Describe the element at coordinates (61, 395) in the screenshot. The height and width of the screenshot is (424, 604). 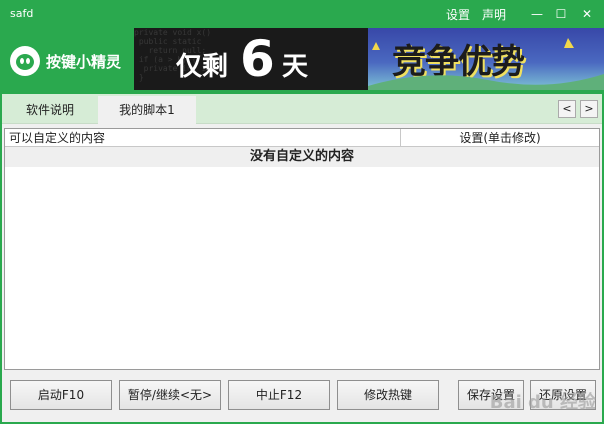
I see `start-button: 启动F10` at that location.